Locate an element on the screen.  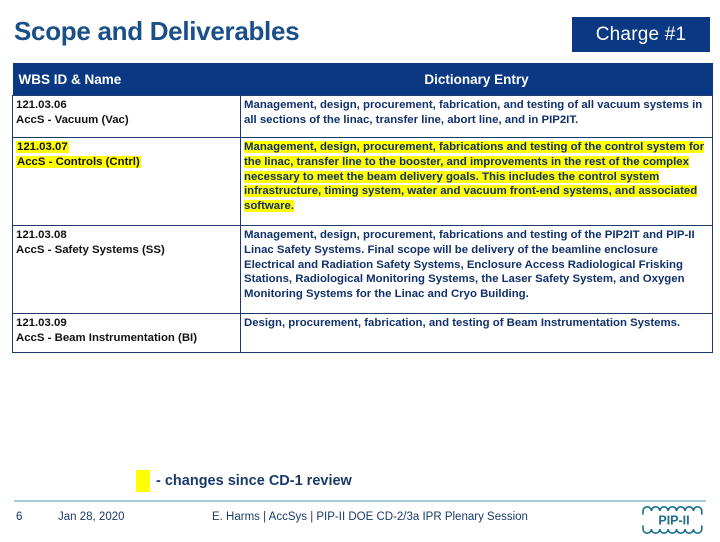
cell-wbs-id-name: 121.03.07 AccS - Controls (Cntrl) is located at coordinates (126, 181).